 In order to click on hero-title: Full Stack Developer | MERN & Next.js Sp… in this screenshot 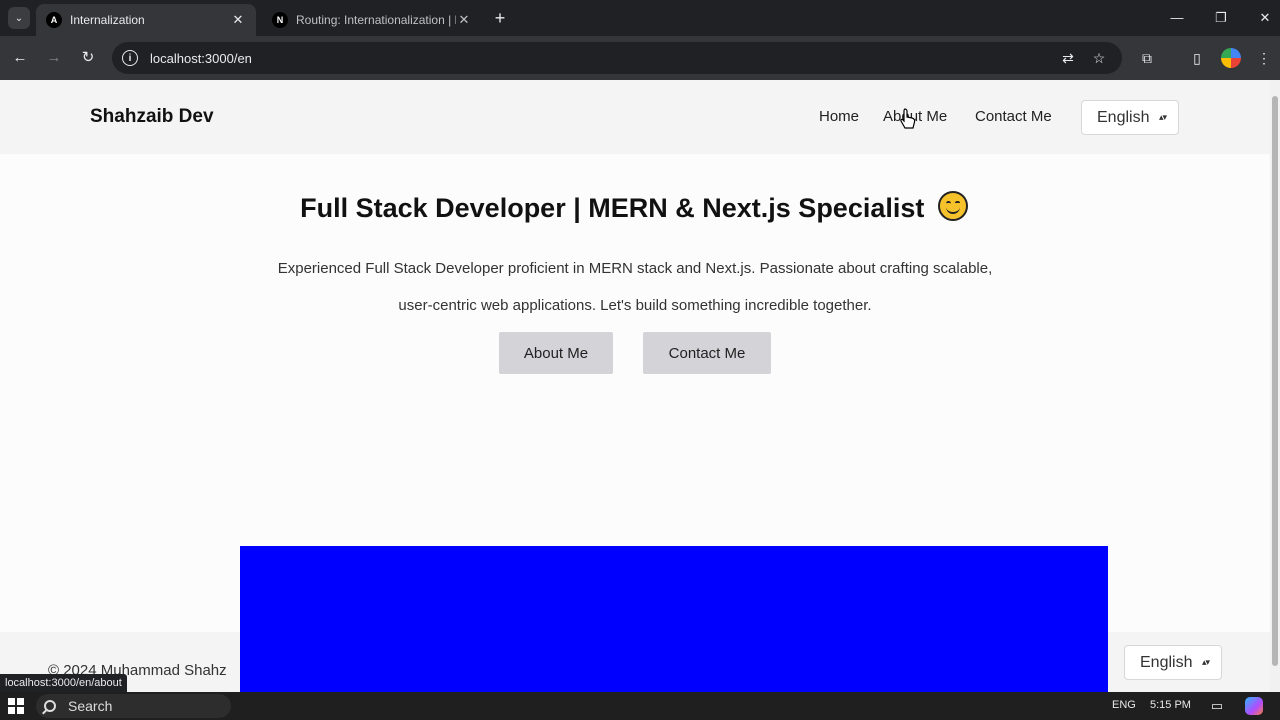, I will do `click(634, 207)`.